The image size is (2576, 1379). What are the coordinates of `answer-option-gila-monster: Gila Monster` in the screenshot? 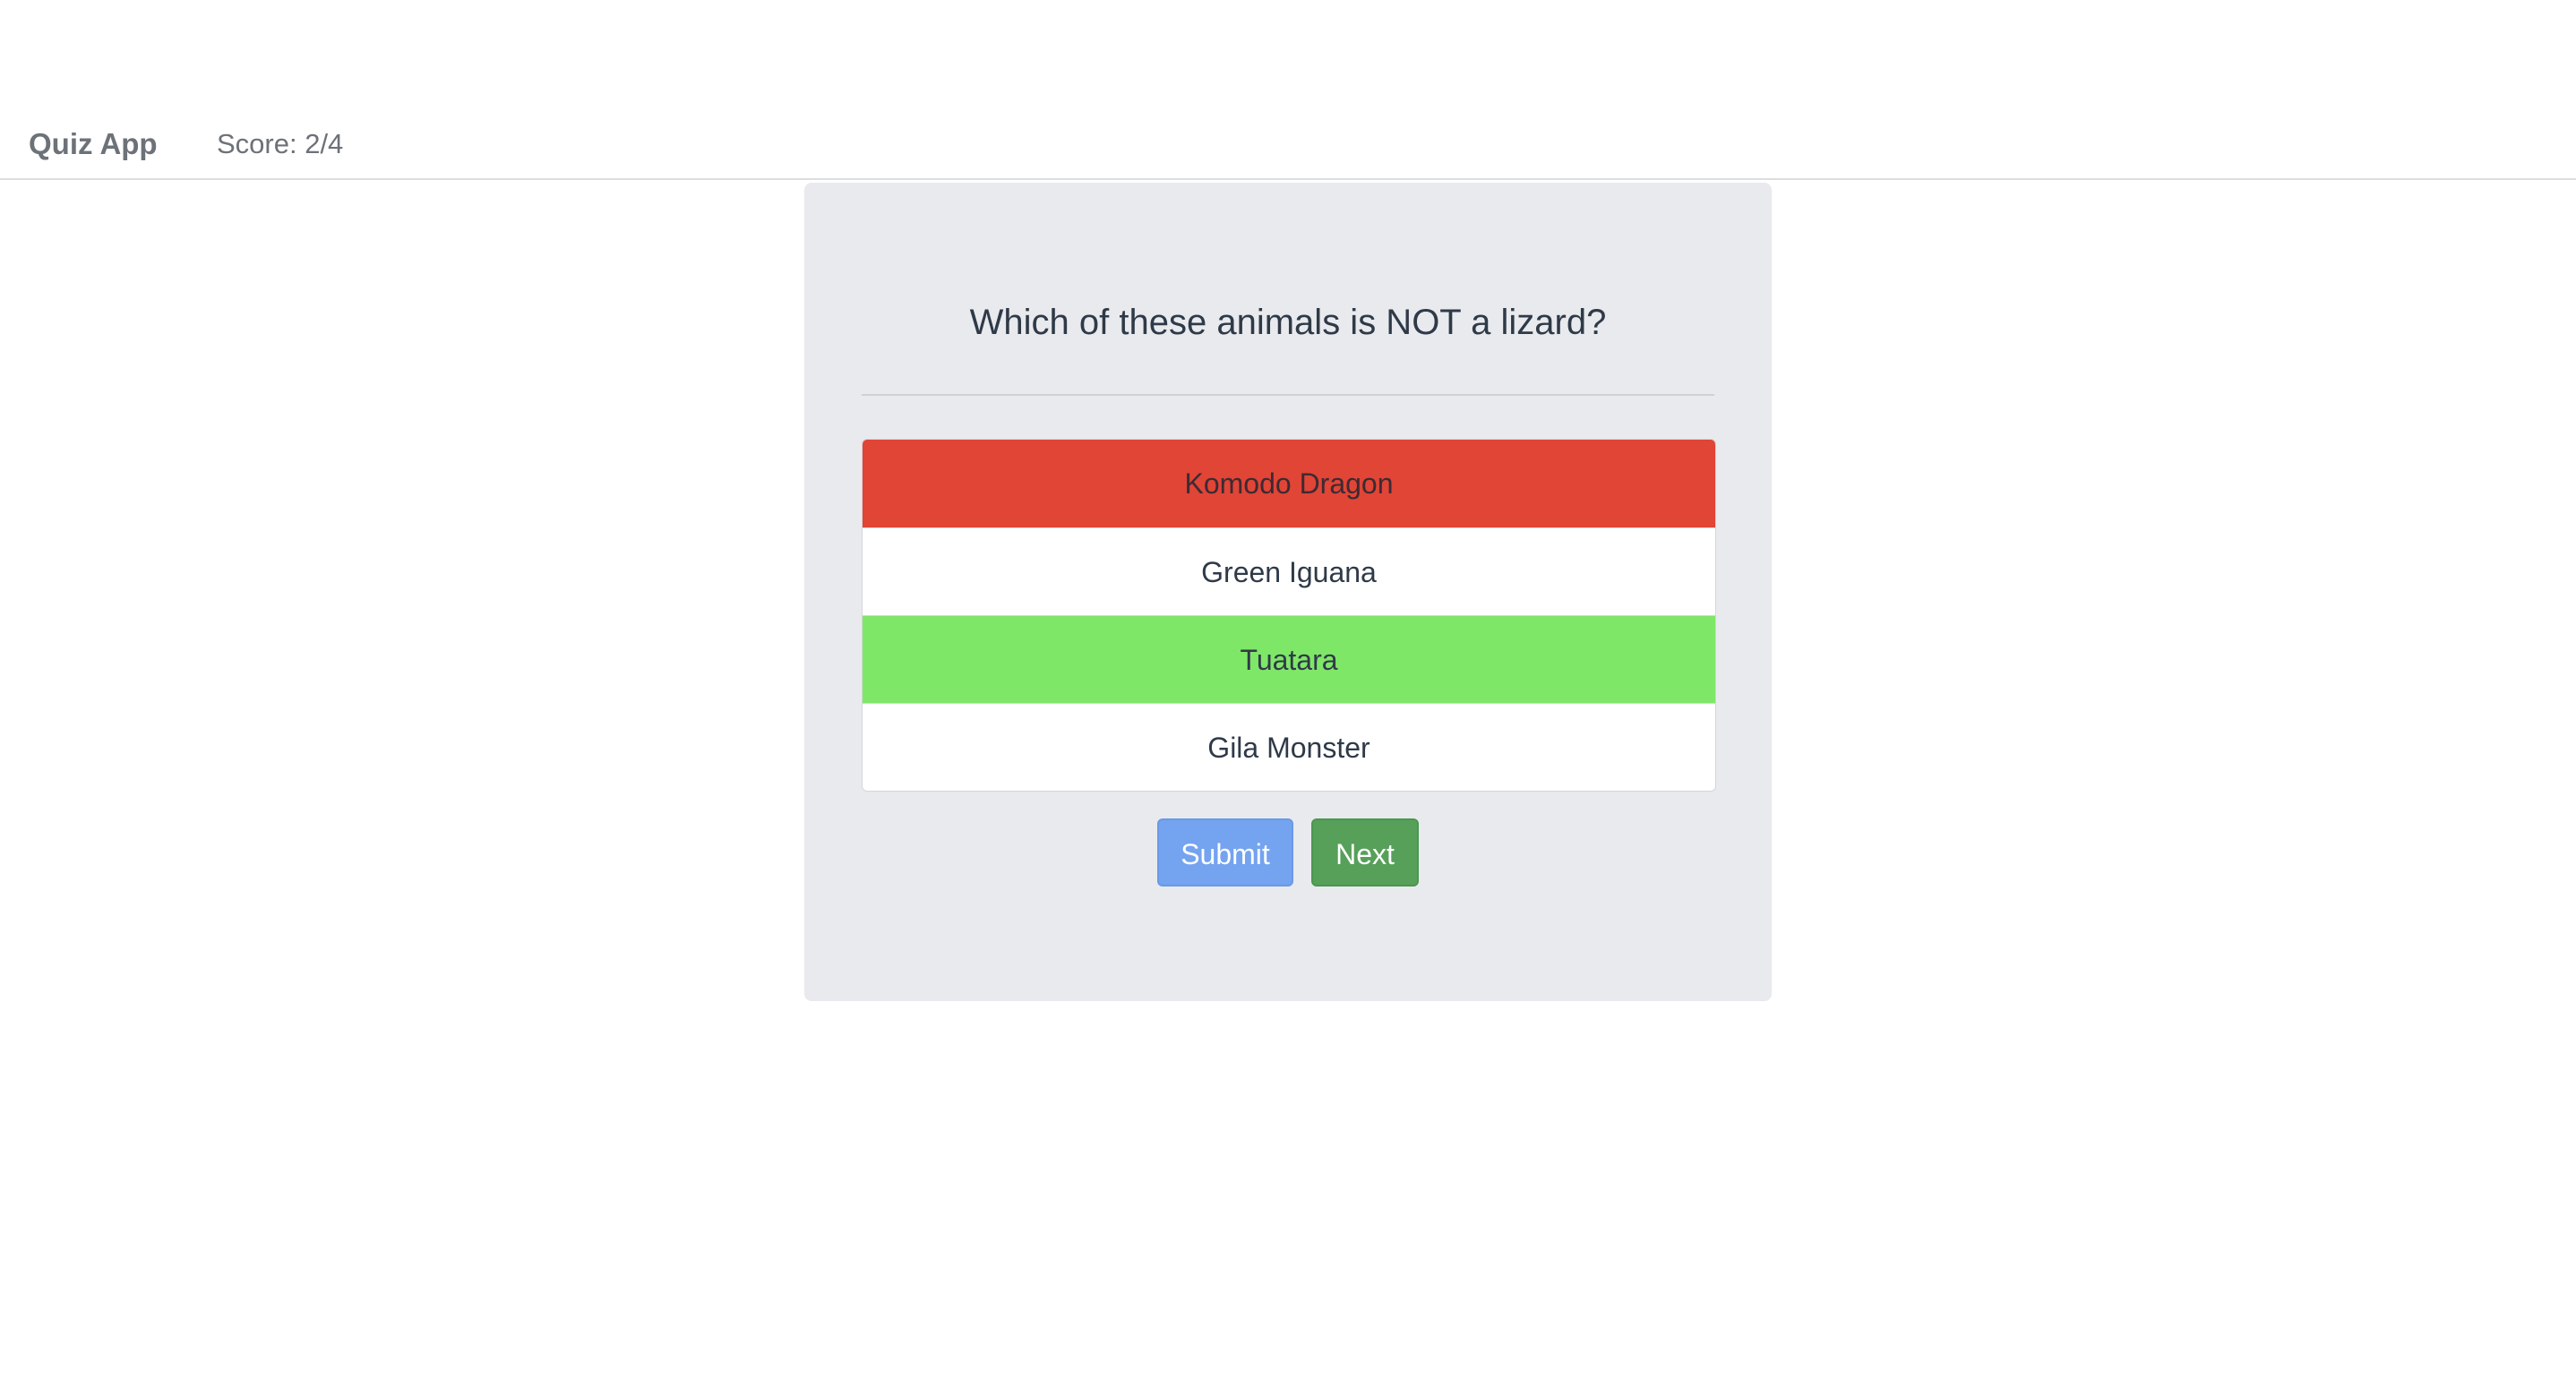 It's located at (1289, 747).